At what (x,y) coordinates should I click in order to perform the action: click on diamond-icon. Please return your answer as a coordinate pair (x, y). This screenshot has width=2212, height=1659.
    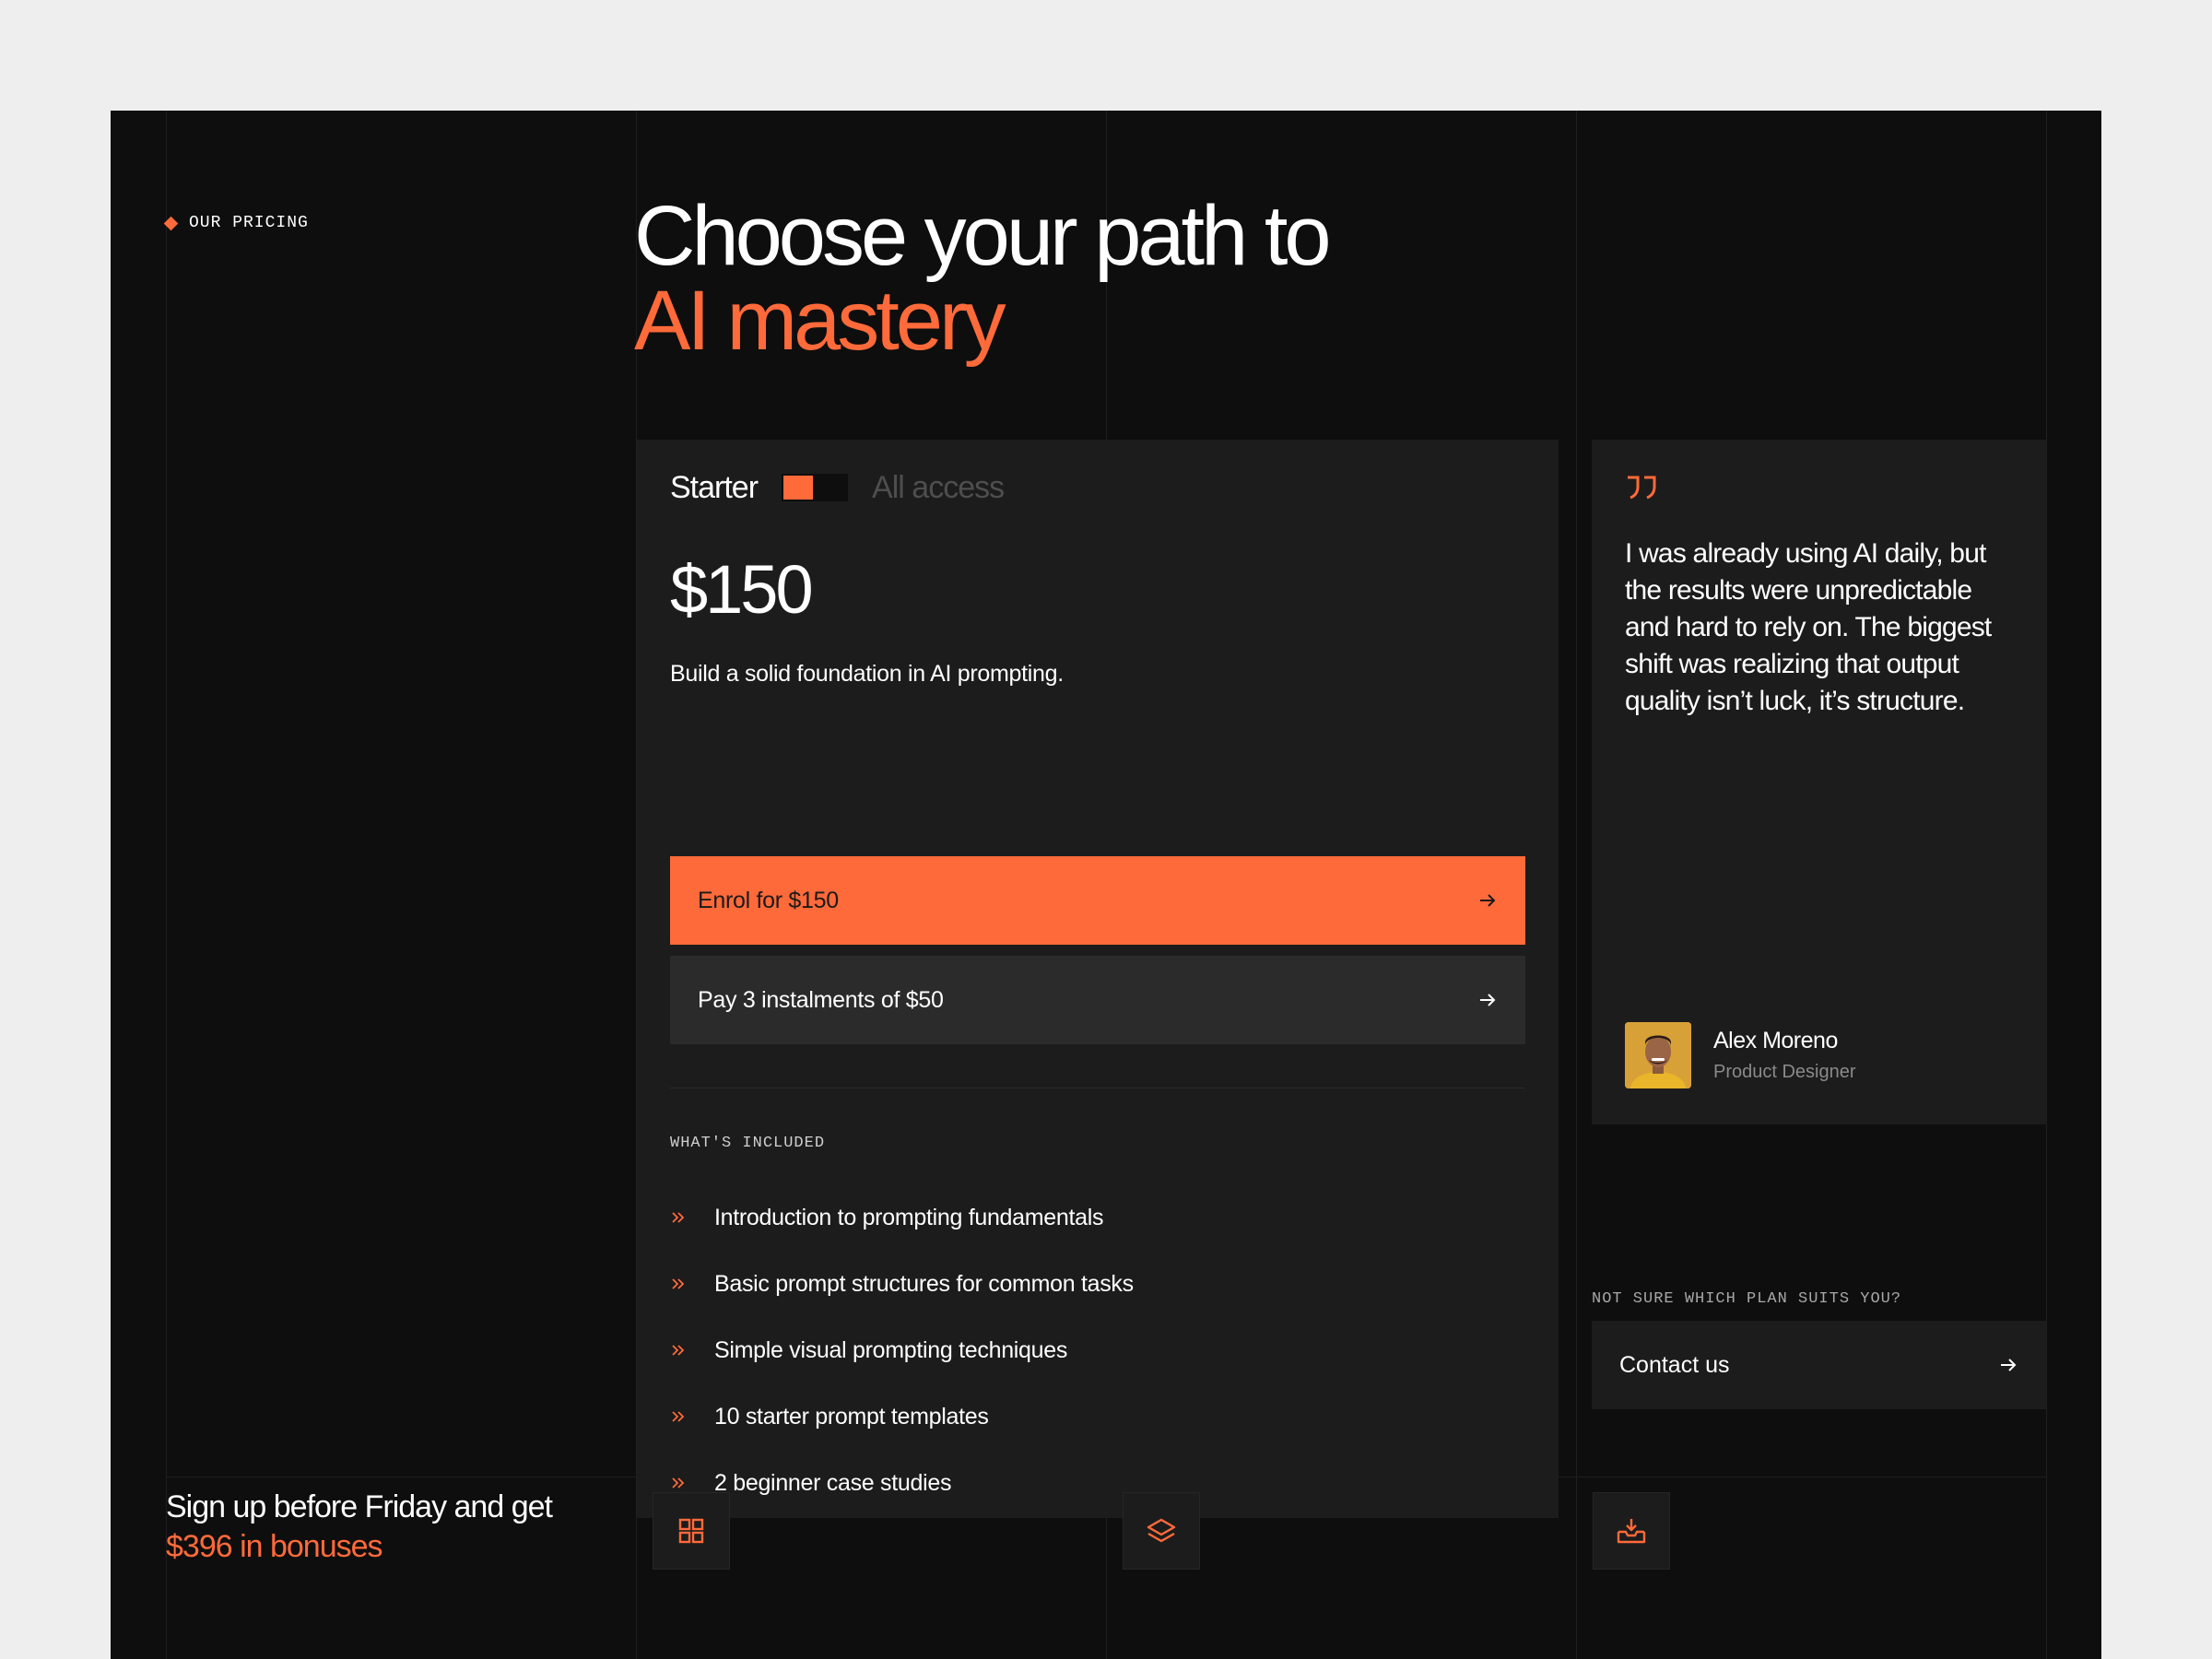
    Looking at the image, I should click on (171, 223).